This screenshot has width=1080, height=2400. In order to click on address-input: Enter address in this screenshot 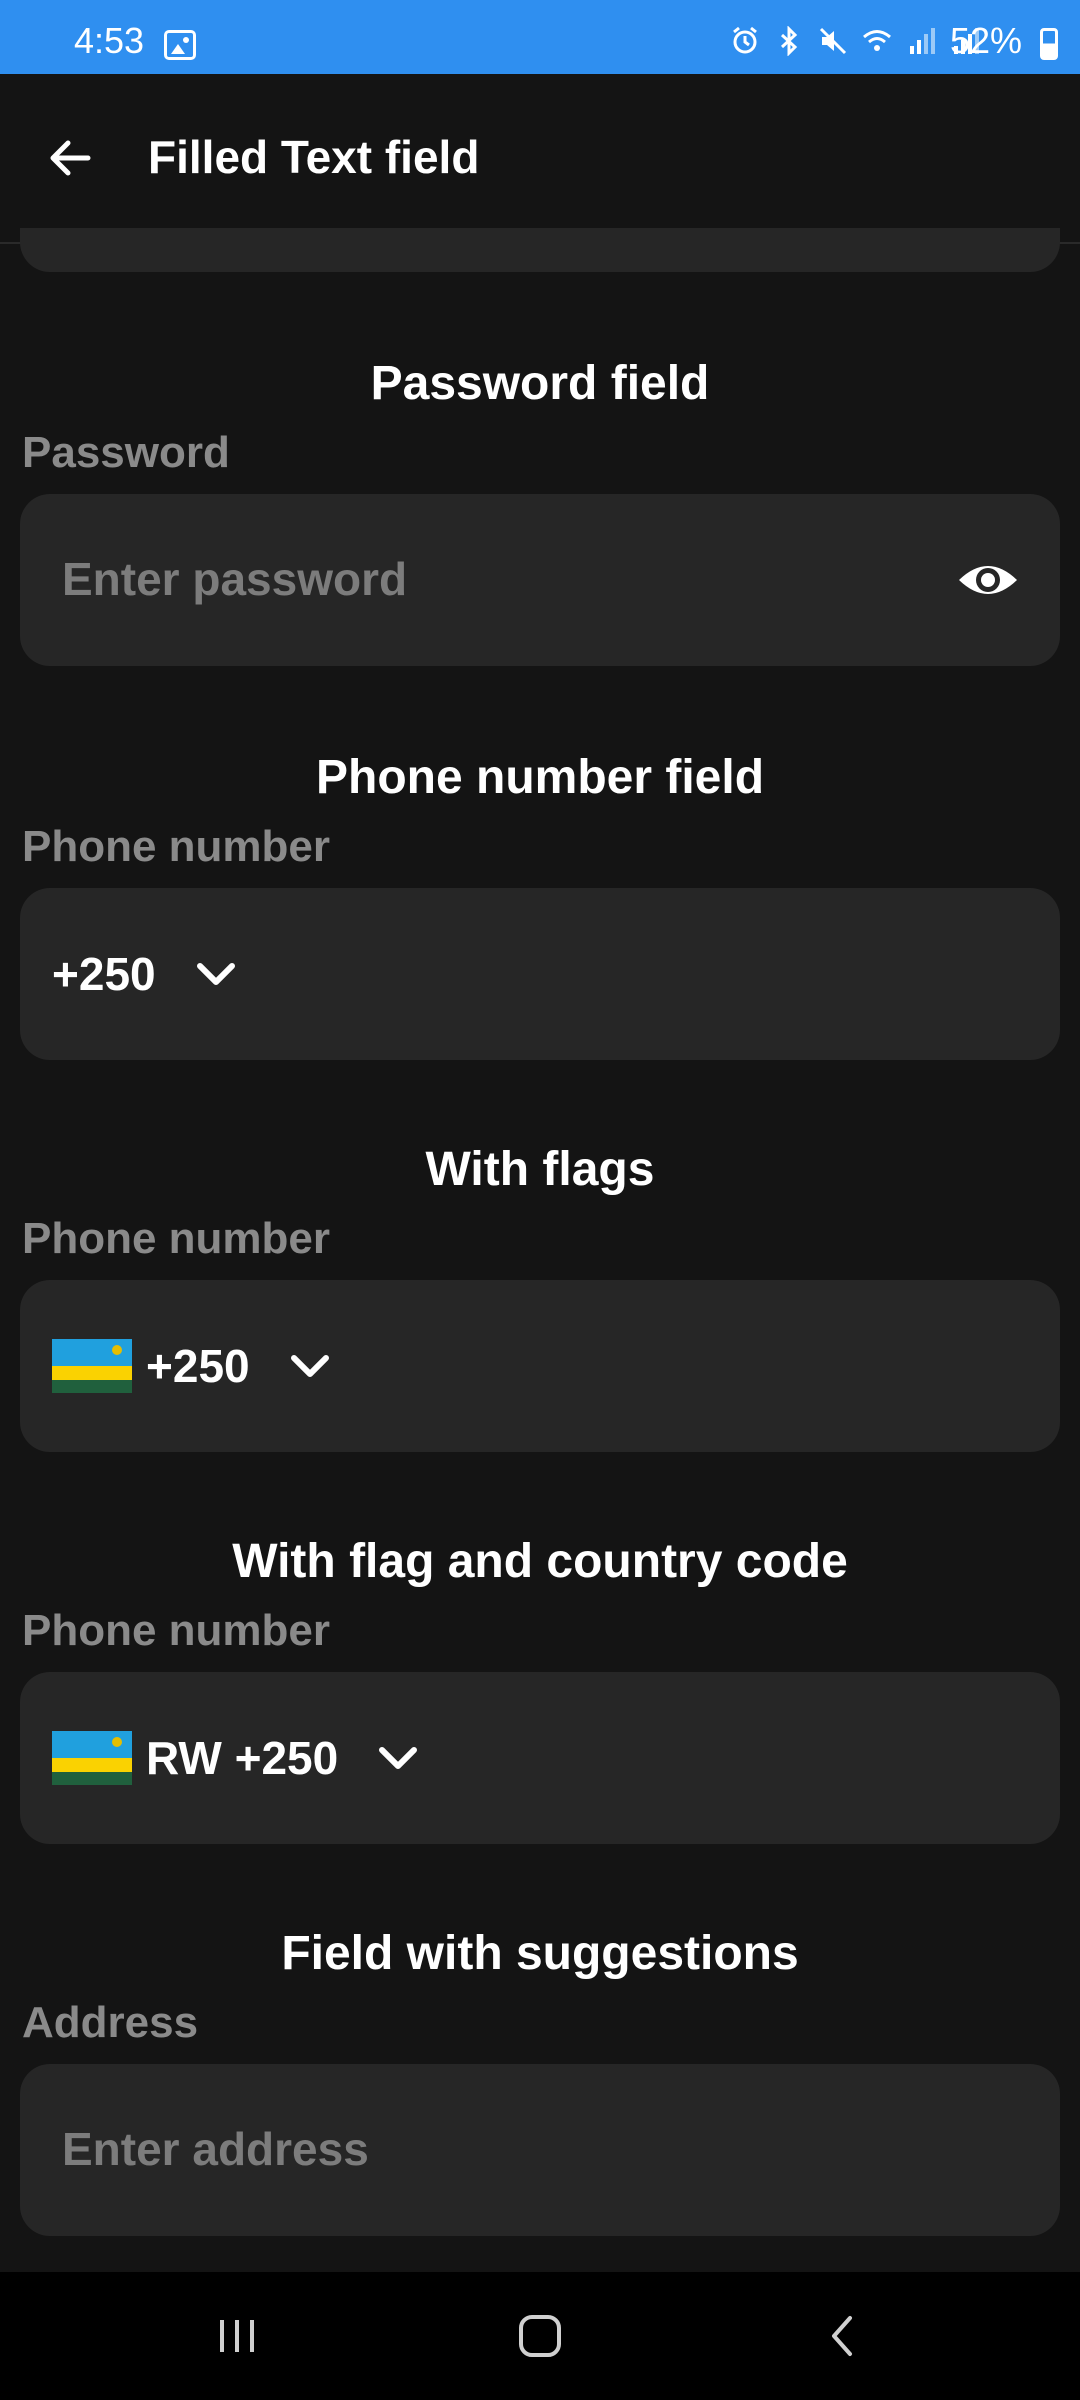, I will do `click(215, 2149)`.